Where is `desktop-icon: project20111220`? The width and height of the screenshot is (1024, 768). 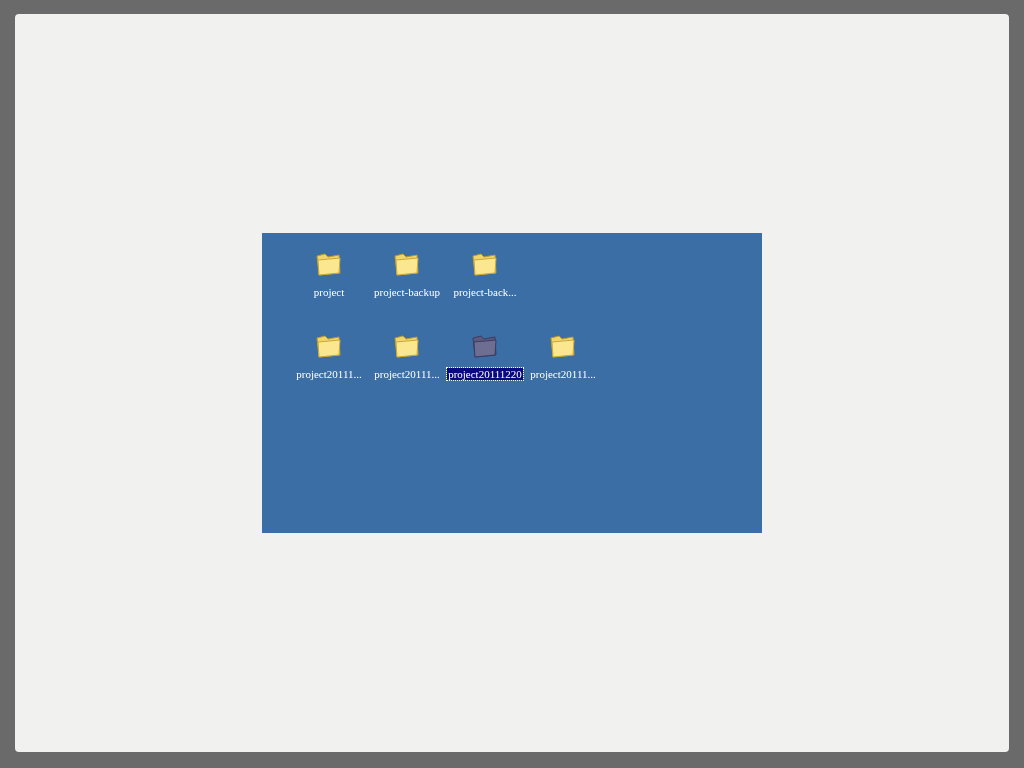
desktop-icon: project20111220 is located at coordinates (485, 367).